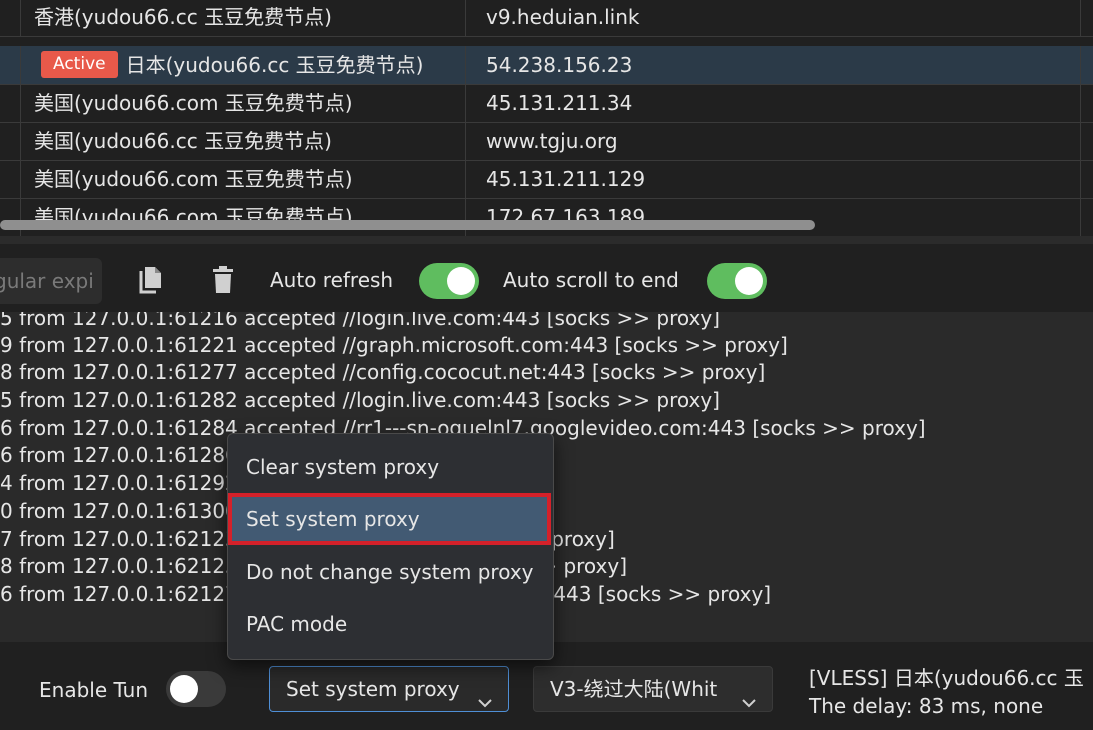 Image resolution: width=1093 pixels, height=730 pixels. I want to click on trash-icon, so click(223, 280).